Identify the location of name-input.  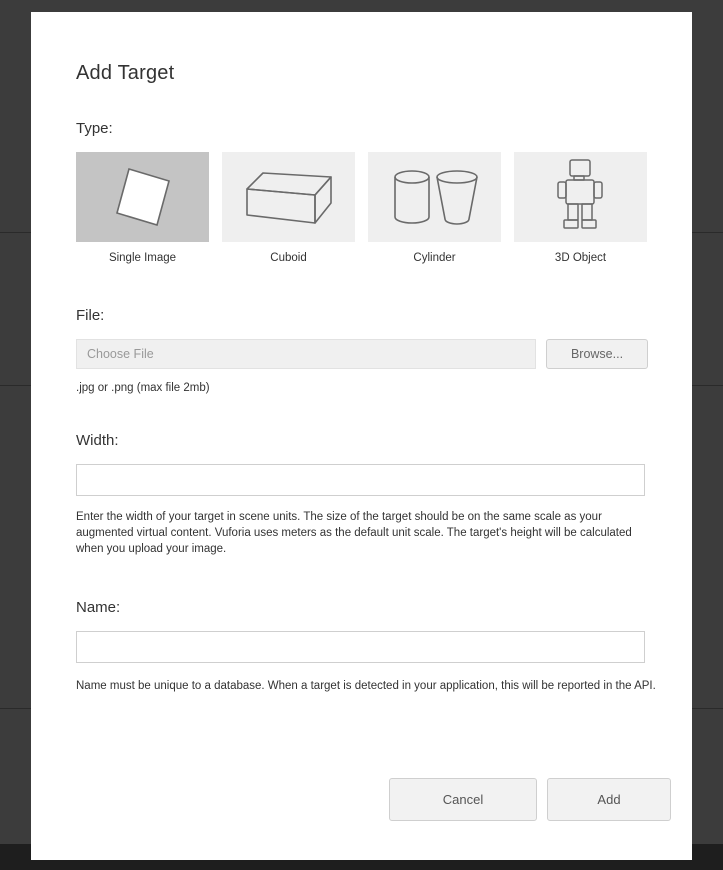
(360, 647).